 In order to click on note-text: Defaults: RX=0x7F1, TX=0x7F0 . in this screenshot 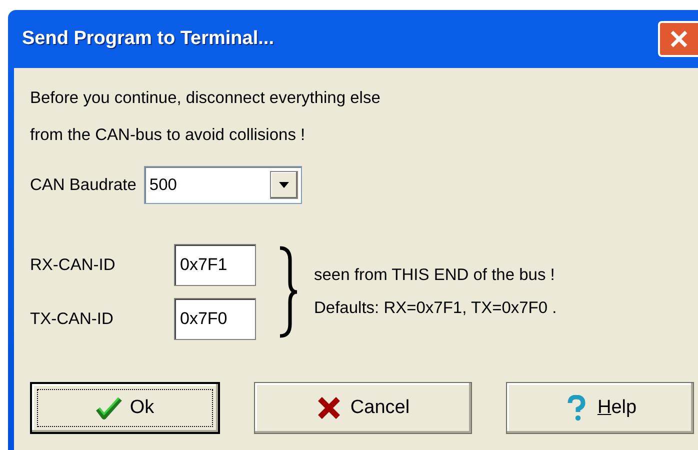, I will do `click(435, 308)`.